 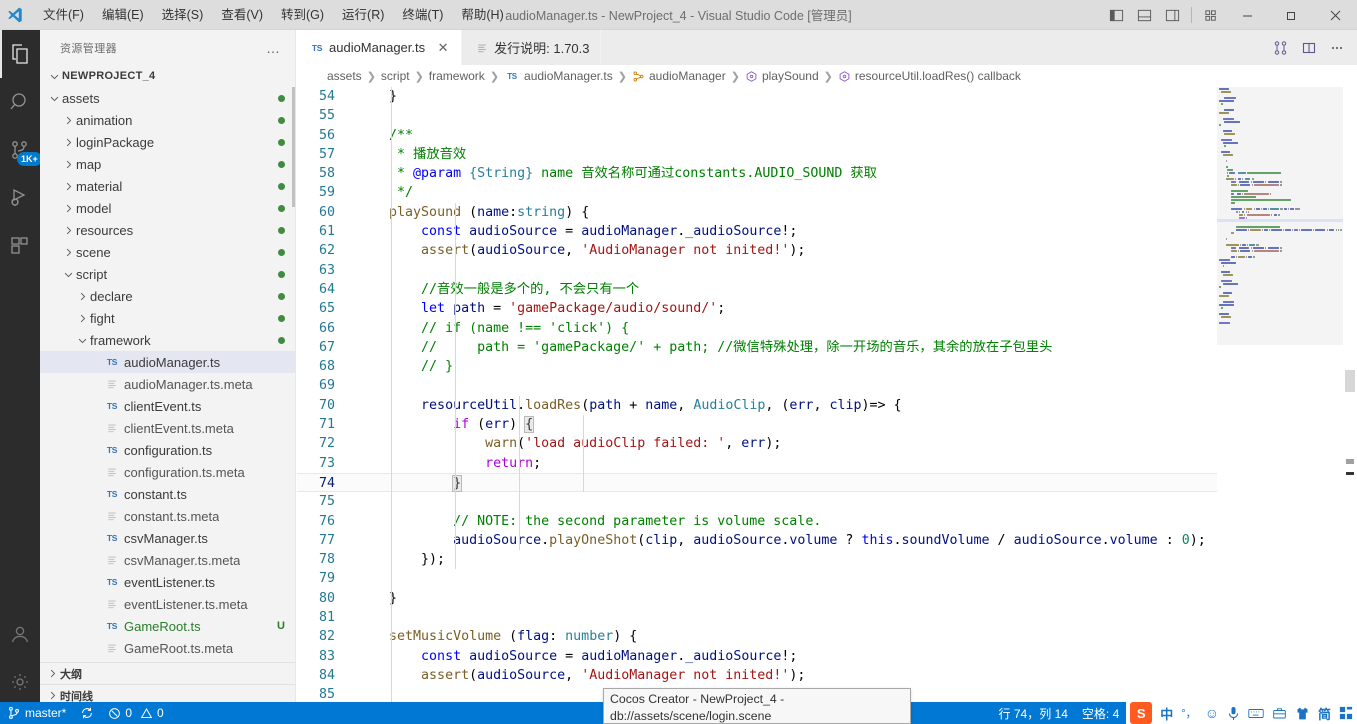 What do you see at coordinates (827, 559) in the screenshot?
I see `code-line: 78 });` at bounding box center [827, 559].